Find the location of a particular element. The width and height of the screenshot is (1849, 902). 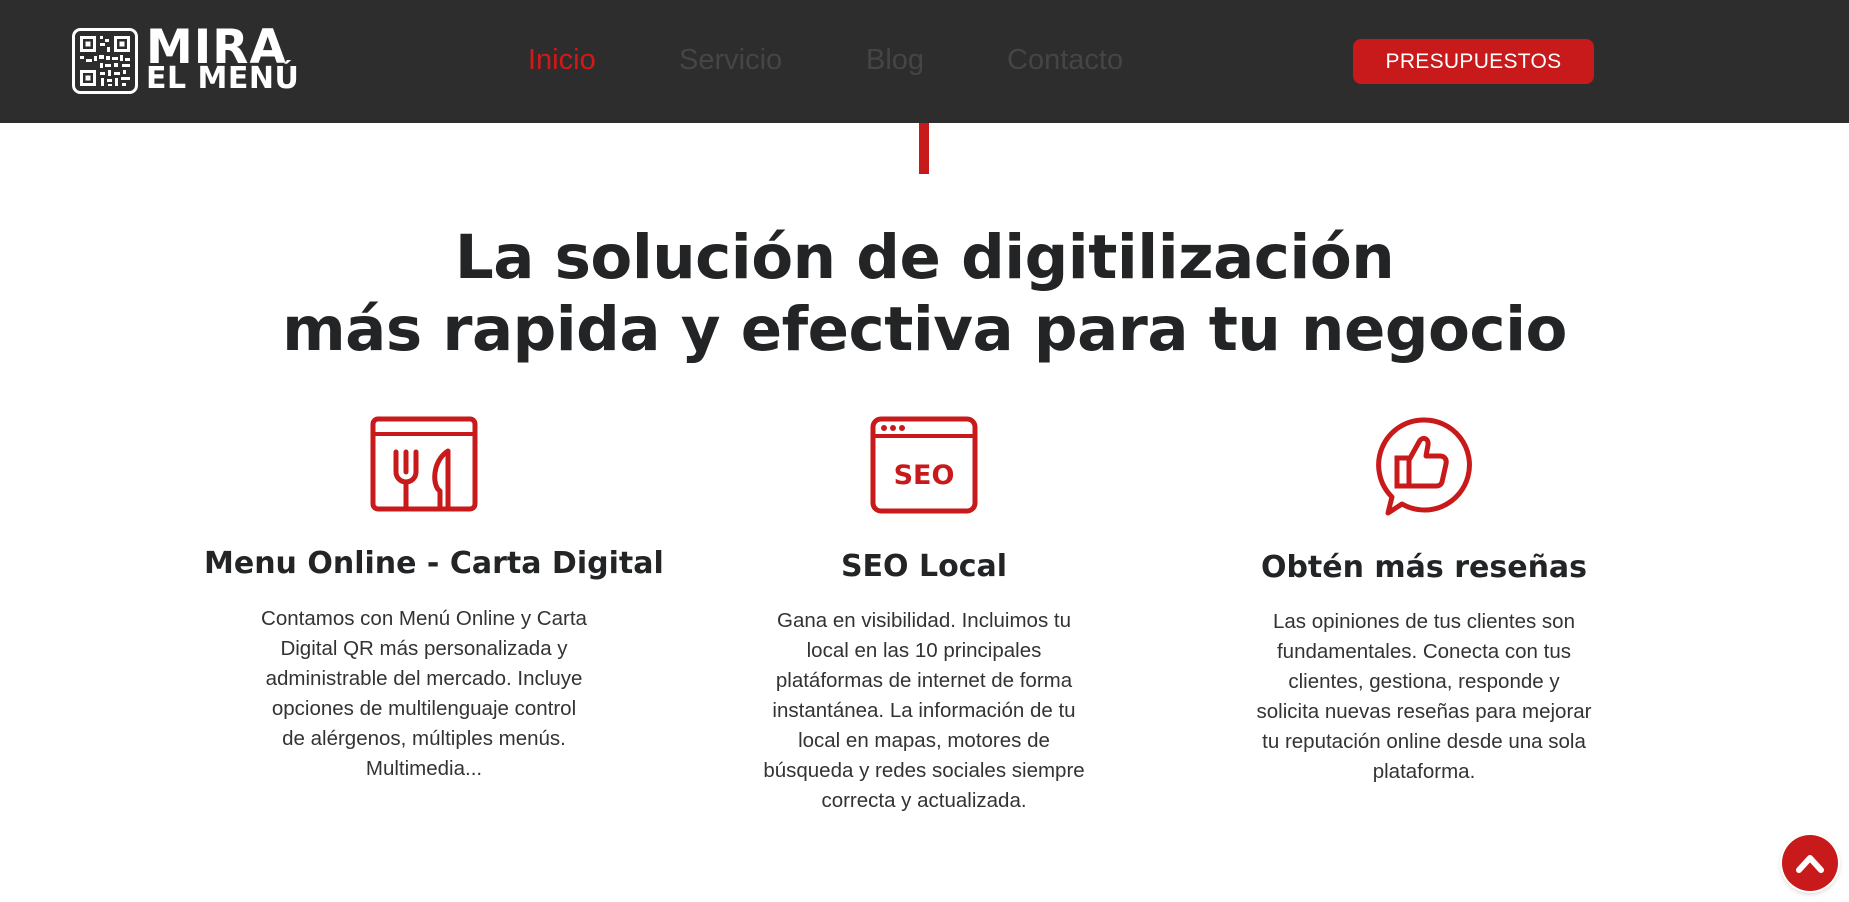

nav-item-contacto: Contacto is located at coordinates (1065, 60).